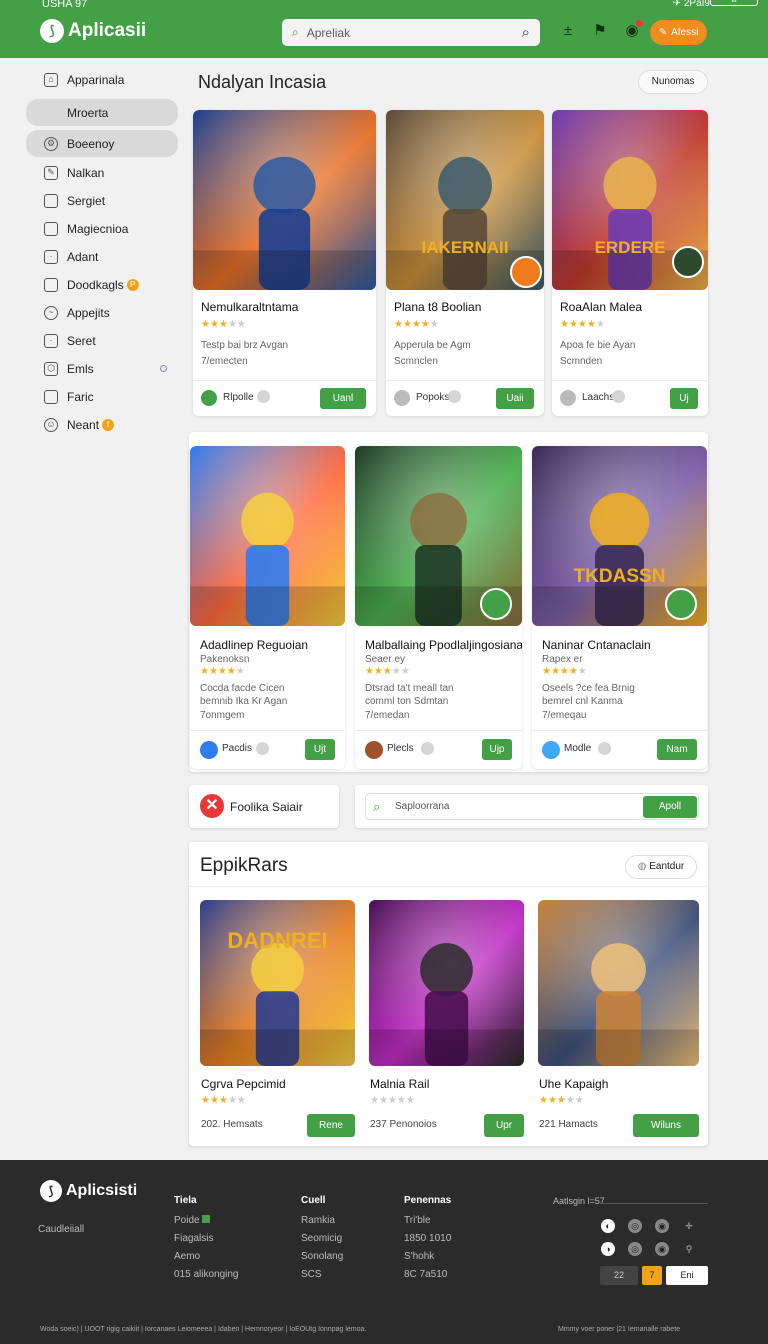  What do you see at coordinates (102, 284) in the screenshot?
I see `sidebar-item-doodkagls: Doodkagls P` at bounding box center [102, 284].